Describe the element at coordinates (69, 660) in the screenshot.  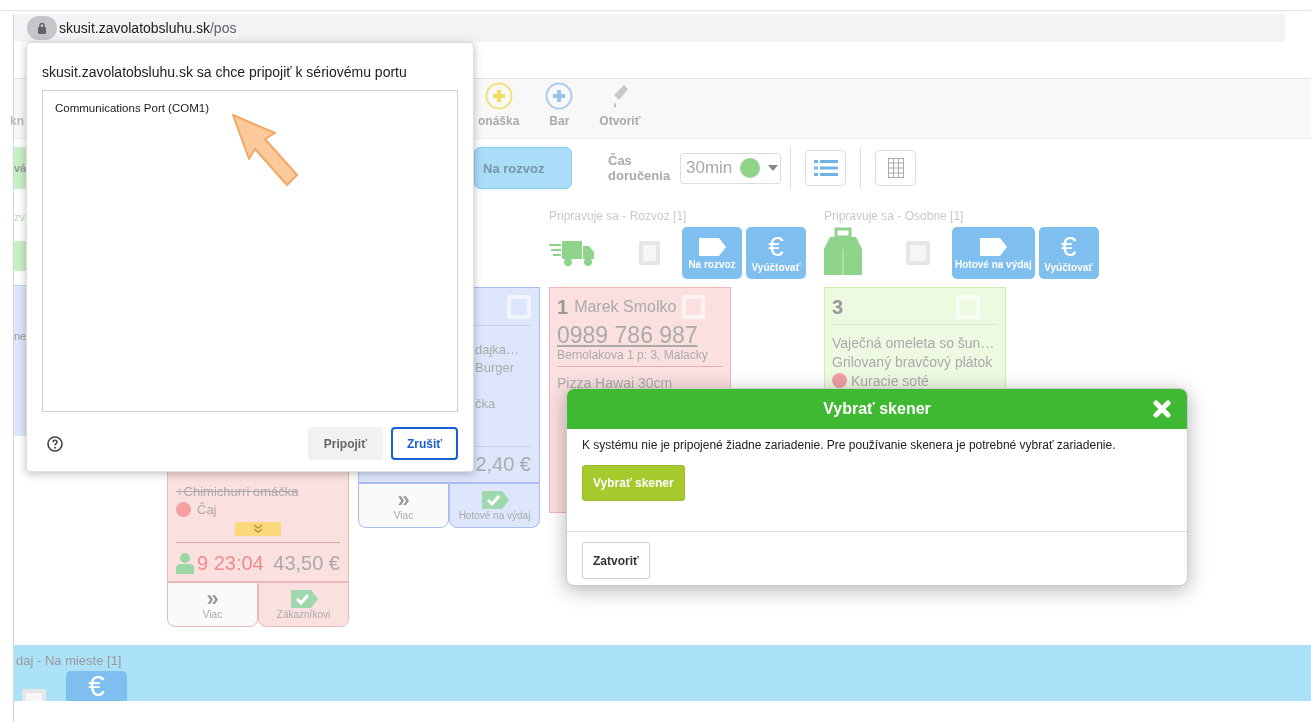
I see `section-header: daj - Na mieste [1]` at that location.